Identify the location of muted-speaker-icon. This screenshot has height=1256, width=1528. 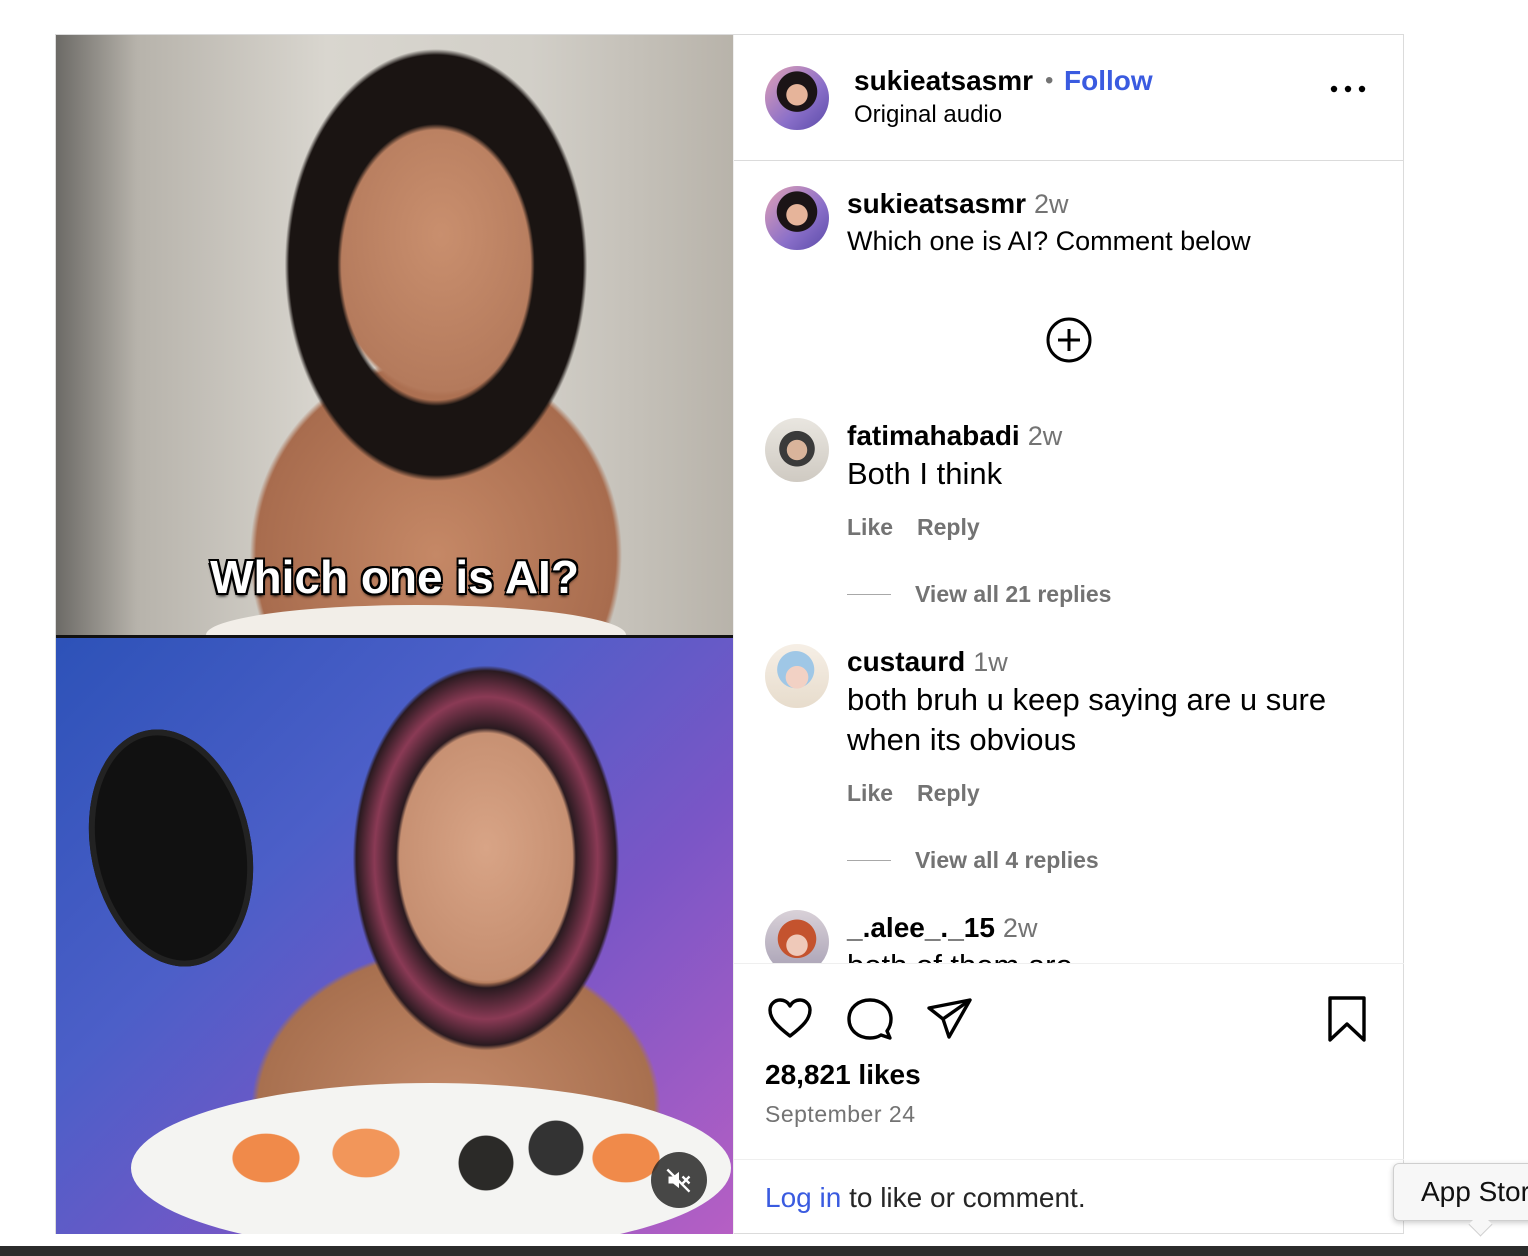
(678, 1180).